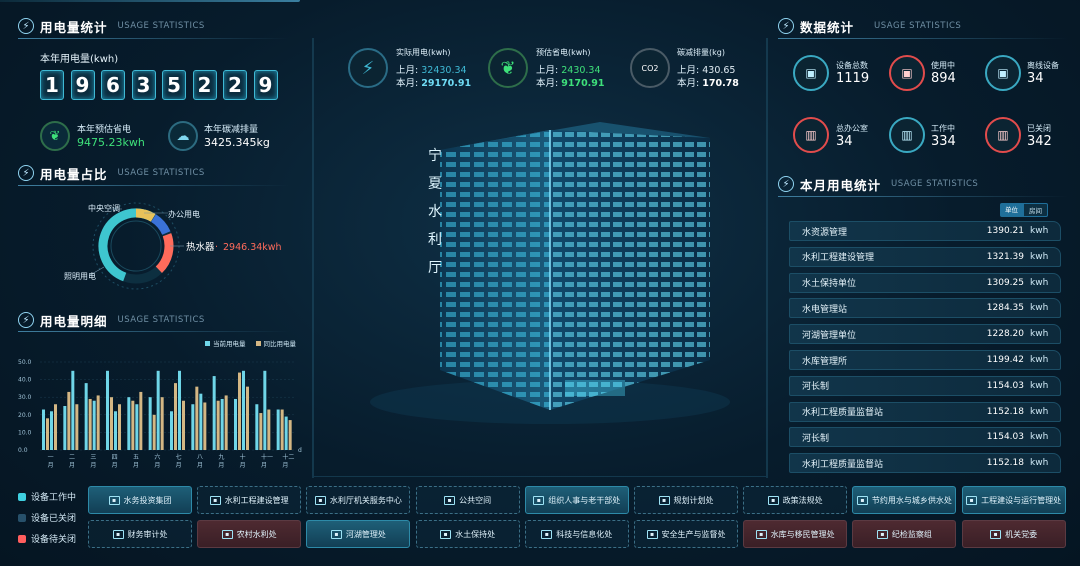  What do you see at coordinates (1035, 210) in the screenshot?
I see `toggle-room: 房间` at bounding box center [1035, 210].